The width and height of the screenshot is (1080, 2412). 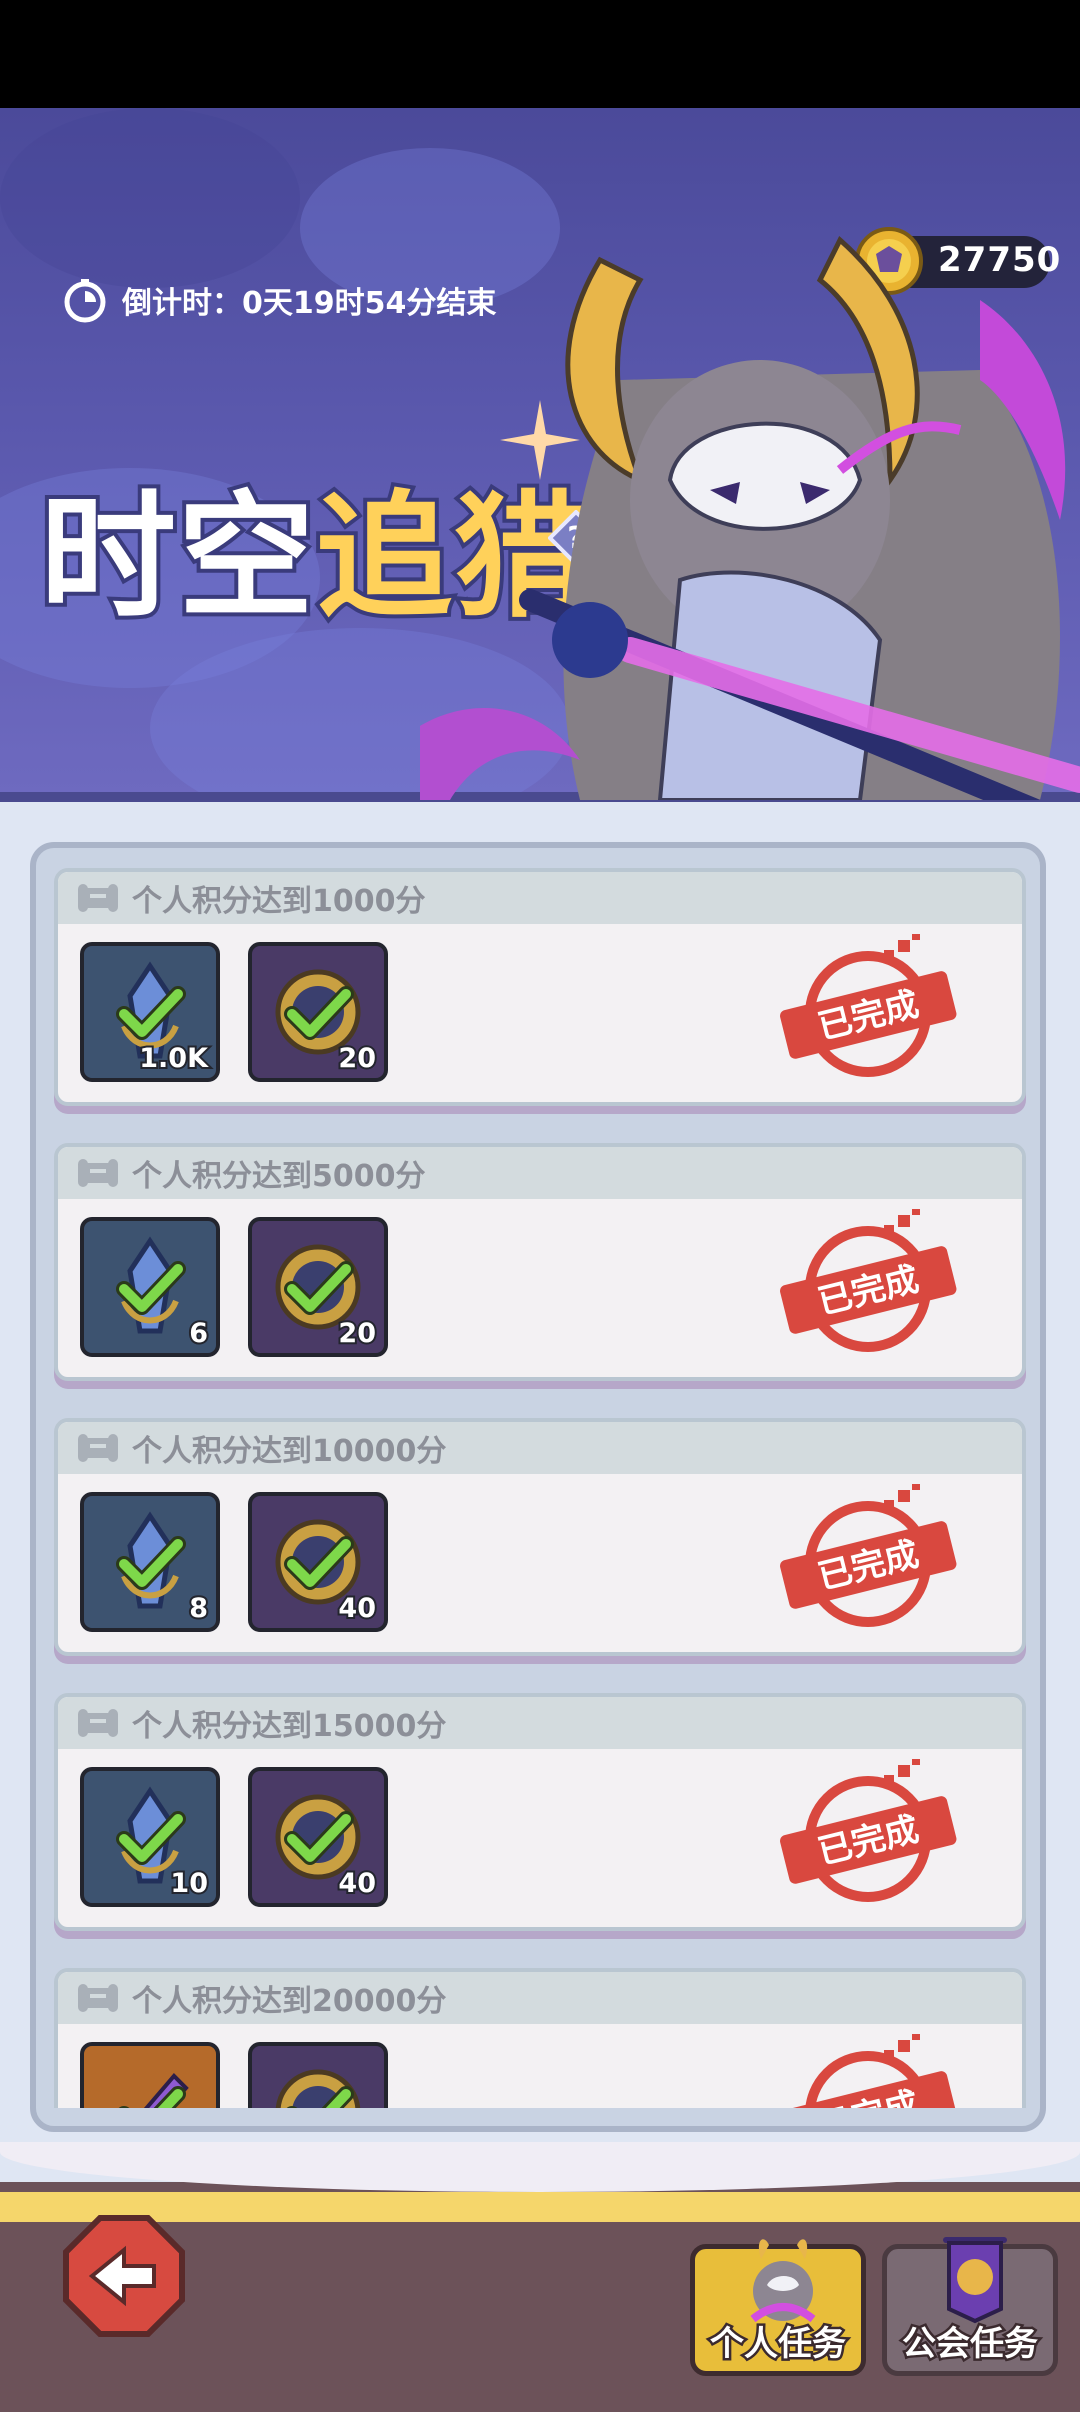 What do you see at coordinates (234, 1562) in the screenshot?
I see `reward-list: 8 40` at bounding box center [234, 1562].